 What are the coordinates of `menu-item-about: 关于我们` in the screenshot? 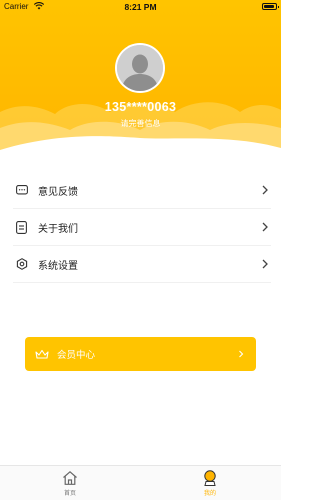 It's located at (142, 227).